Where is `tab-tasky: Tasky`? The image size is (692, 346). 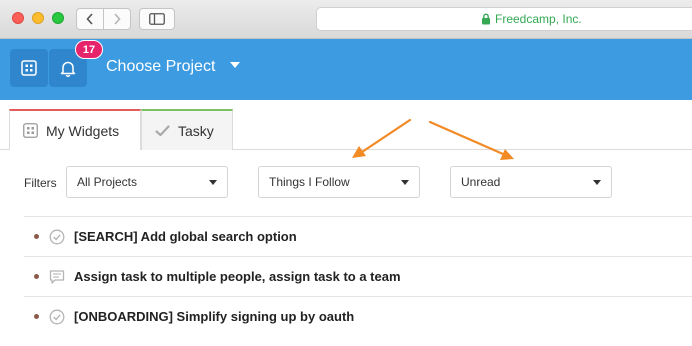
tab-tasky: Tasky is located at coordinates (187, 129).